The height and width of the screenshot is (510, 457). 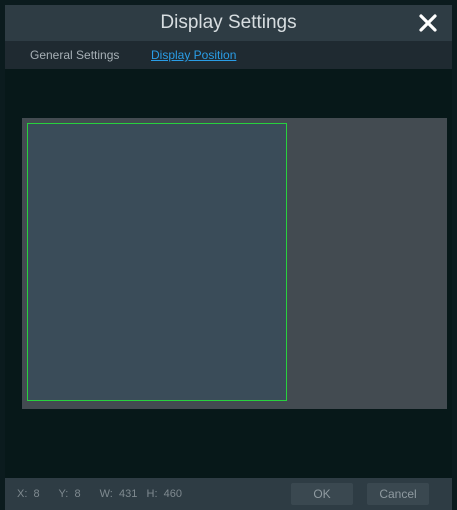 What do you see at coordinates (106, 494) in the screenshot?
I see `w-label: W:` at bounding box center [106, 494].